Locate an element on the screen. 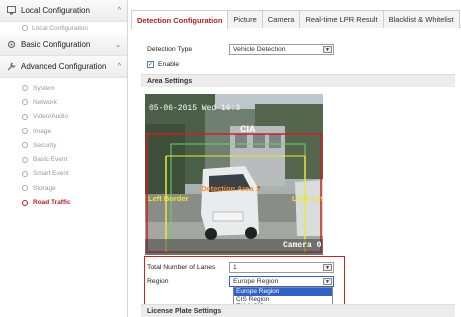  sidebar-item-smart-event: Smart Event is located at coordinates (63, 174).